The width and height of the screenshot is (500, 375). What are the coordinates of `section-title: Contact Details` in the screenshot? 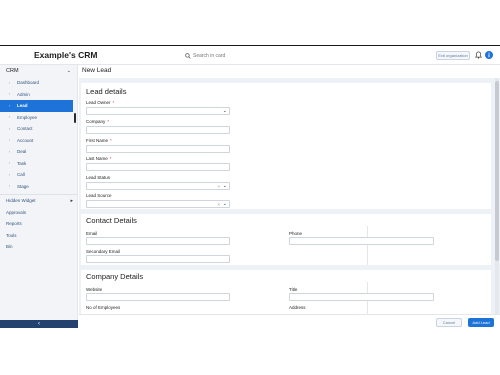 It's located at (111, 220).